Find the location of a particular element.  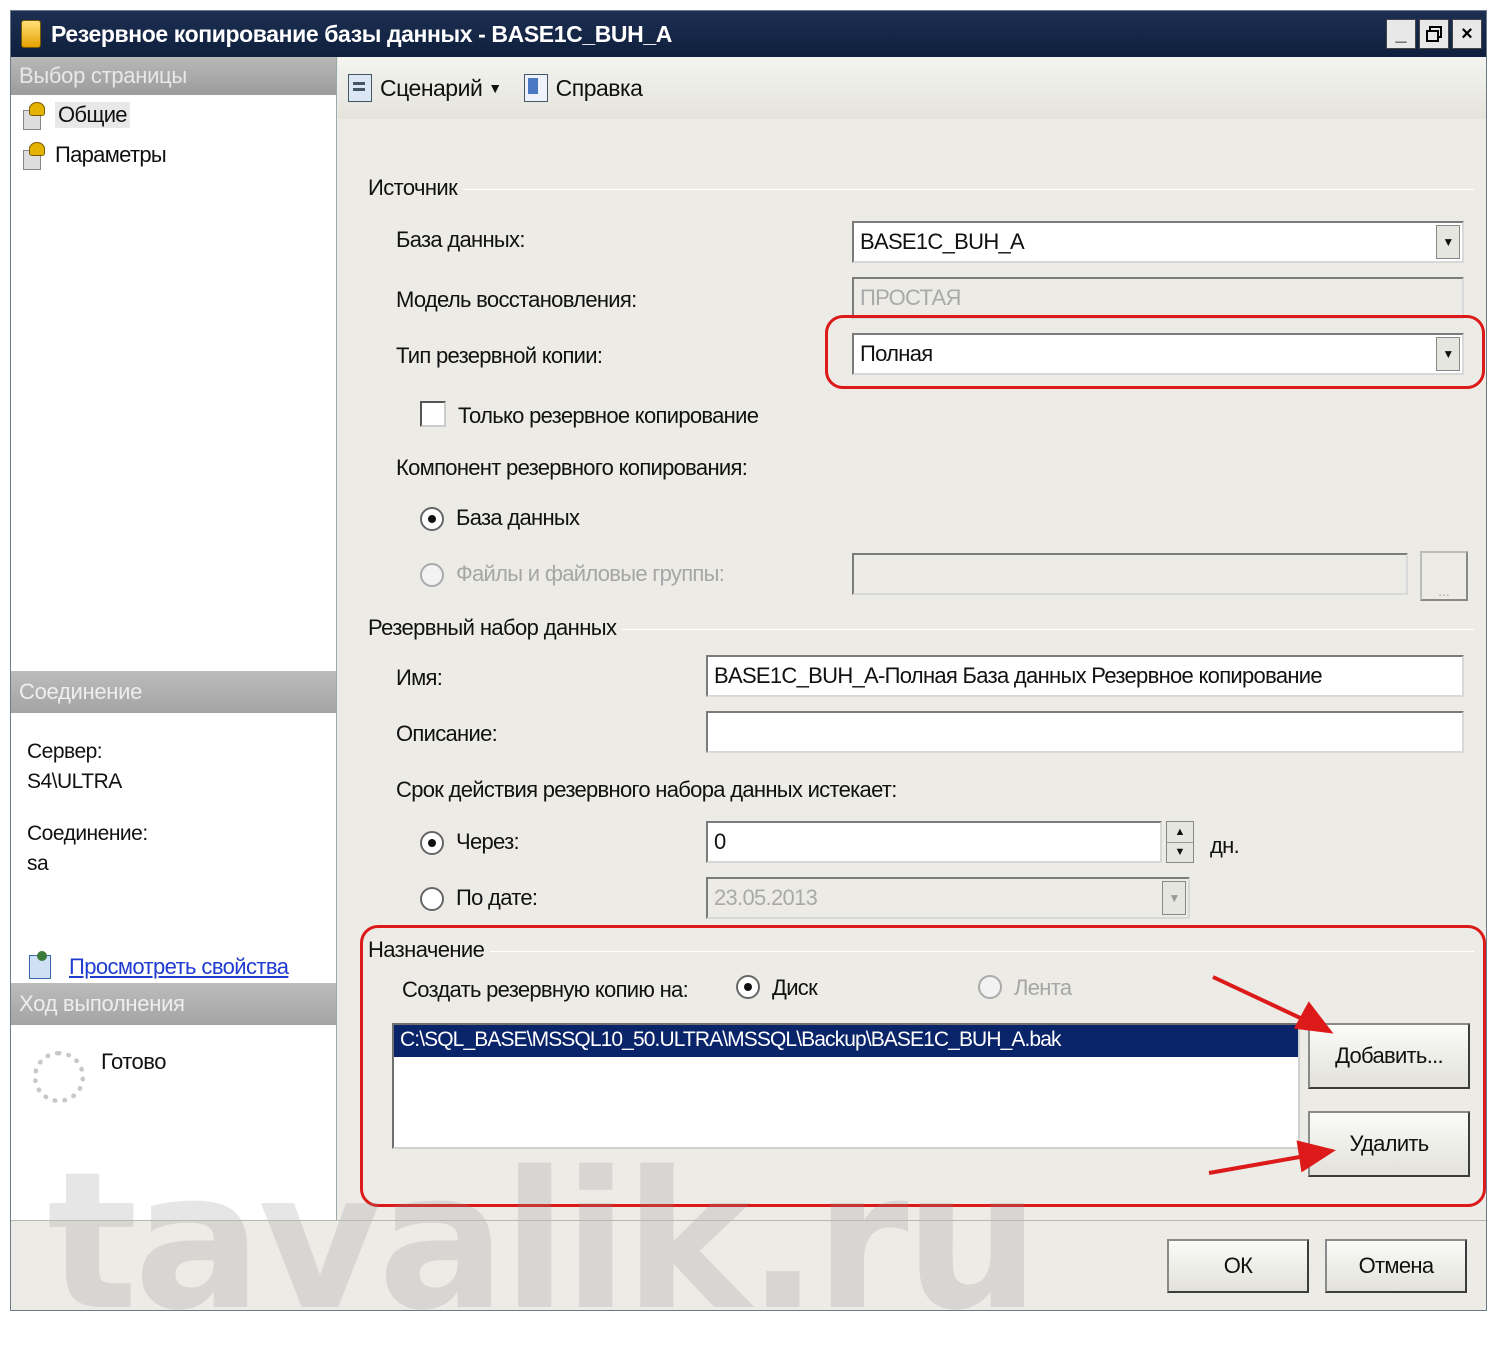

annotation-arrows is located at coordinates (1272, 1075).